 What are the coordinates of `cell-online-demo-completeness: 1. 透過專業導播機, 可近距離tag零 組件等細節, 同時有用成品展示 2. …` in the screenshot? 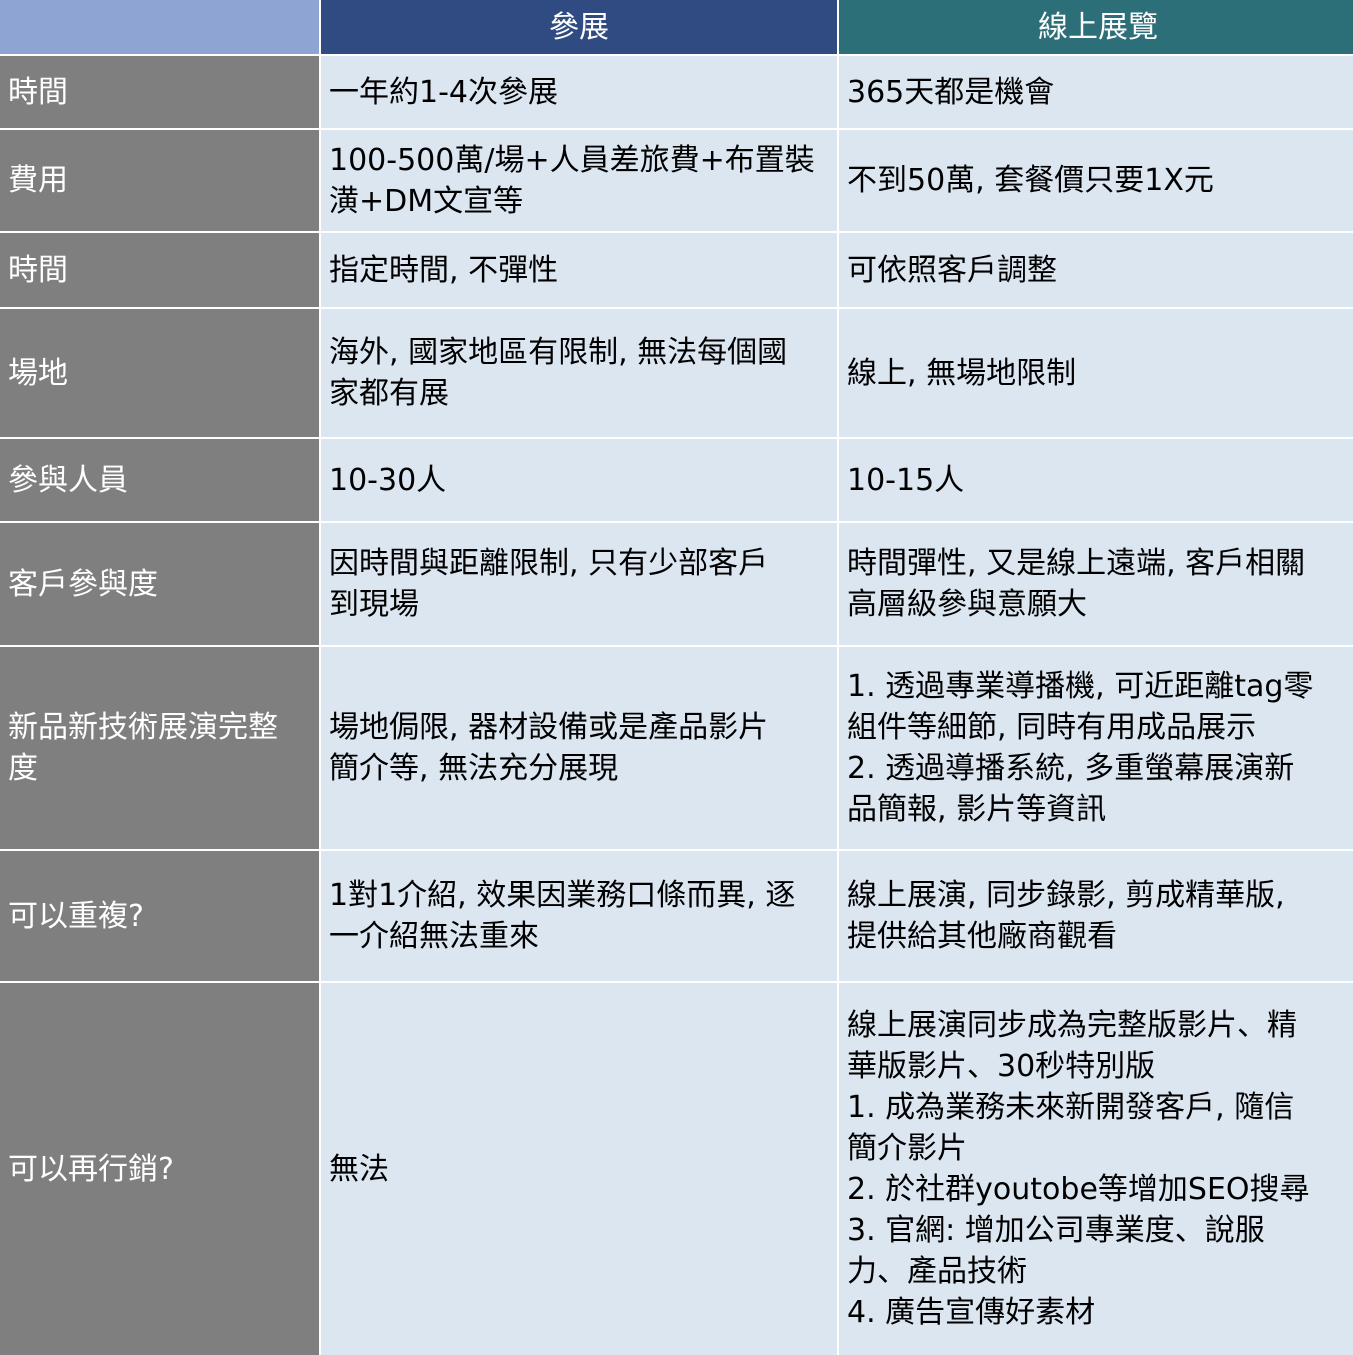 It's located at (1096, 748).